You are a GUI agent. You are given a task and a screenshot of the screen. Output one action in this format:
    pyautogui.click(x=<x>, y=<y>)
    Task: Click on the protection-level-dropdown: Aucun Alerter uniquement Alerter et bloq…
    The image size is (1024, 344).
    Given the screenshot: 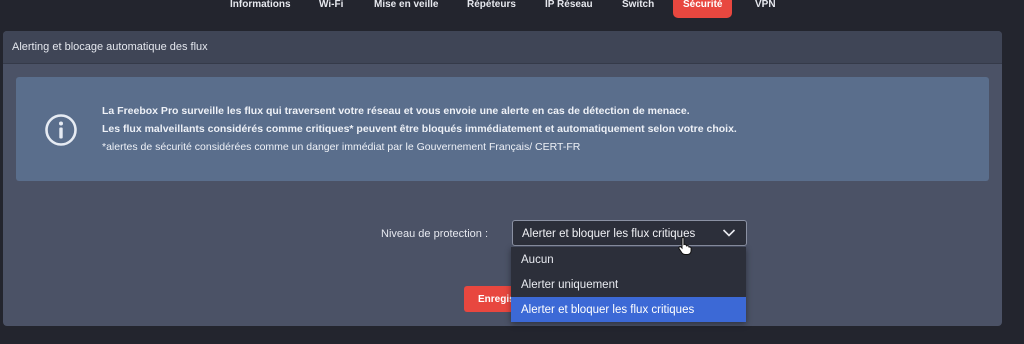 What is the action you would take?
    pyautogui.click(x=628, y=284)
    